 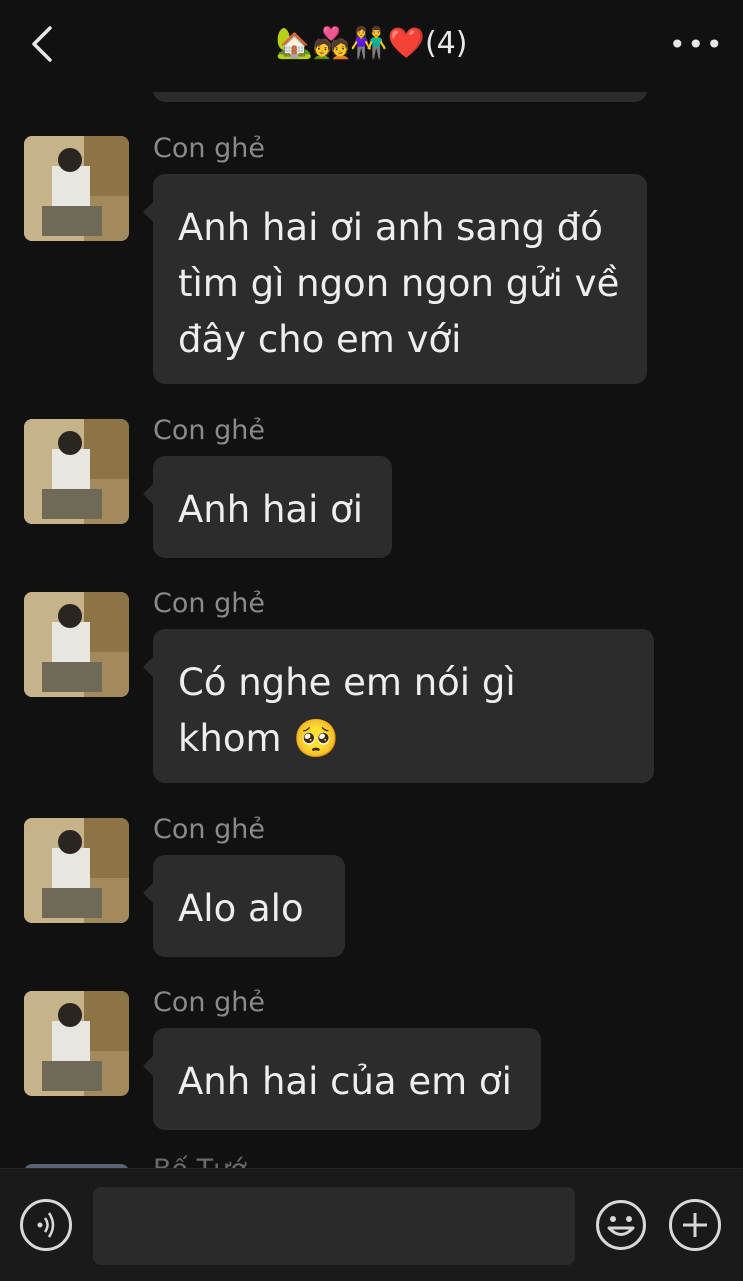 I want to click on voice-icon, so click(x=46, y=1225).